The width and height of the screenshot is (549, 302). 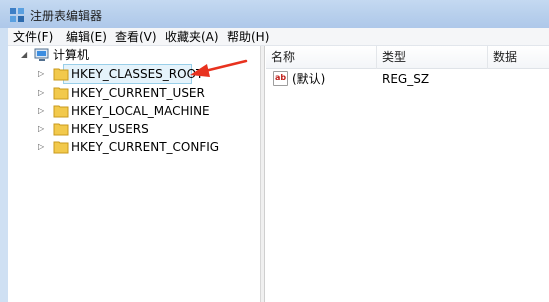 What do you see at coordinates (136, 37) in the screenshot?
I see `menu-view: 查看(V)` at bounding box center [136, 37].